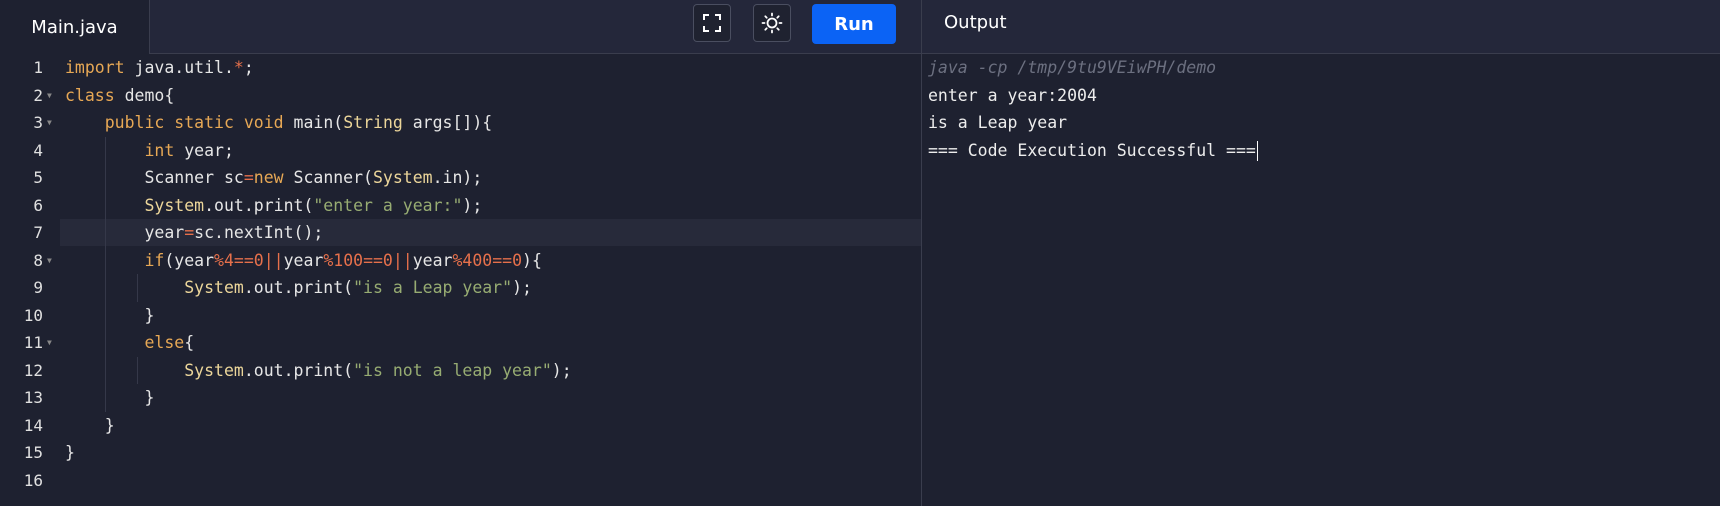 The image size is (1720, 506). I want to click on line-number: 2, so click(38, 95).